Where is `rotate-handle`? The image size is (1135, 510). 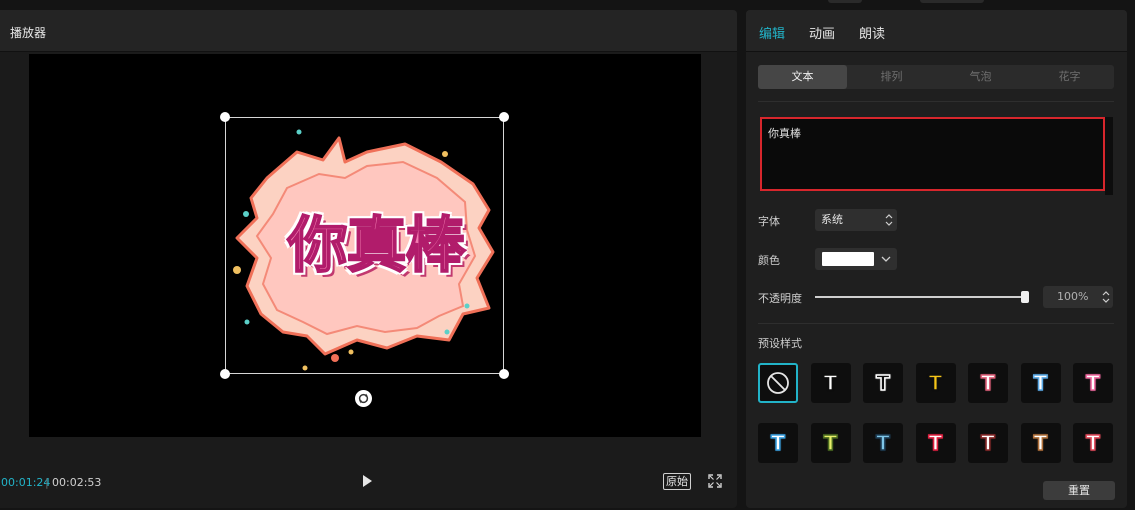 rotate-handle is located at coordinates (363, 398).